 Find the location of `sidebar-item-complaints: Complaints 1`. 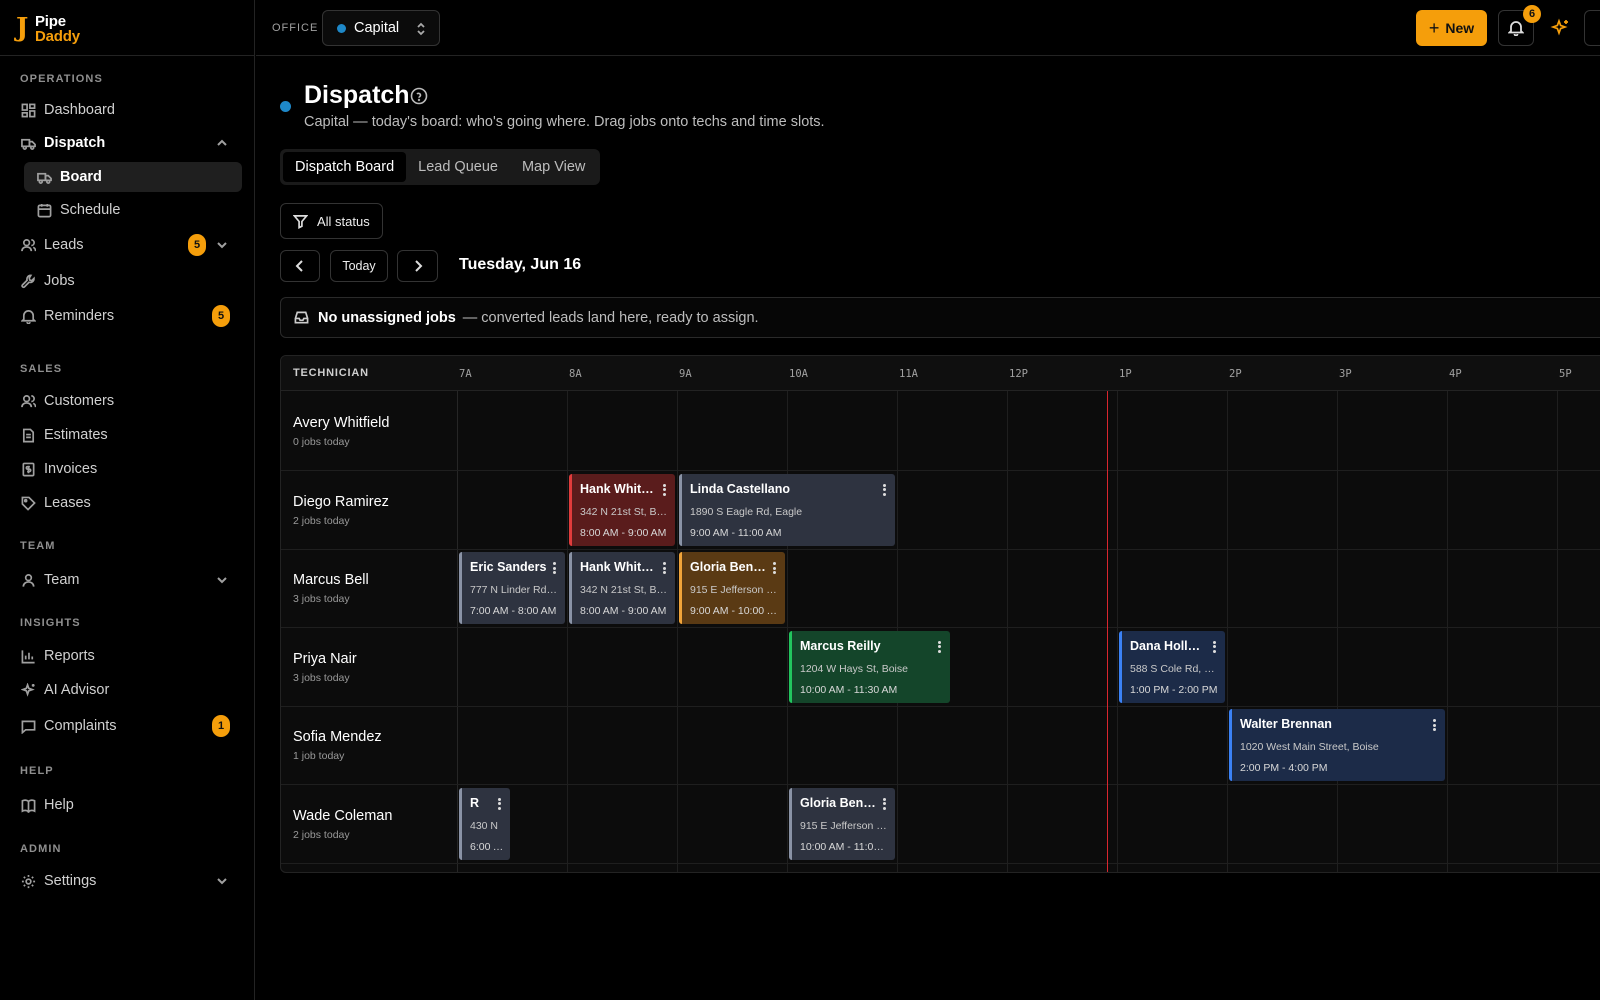

sidebar-item-complaints: Complaints 1 is located at coordinates (131, 726).